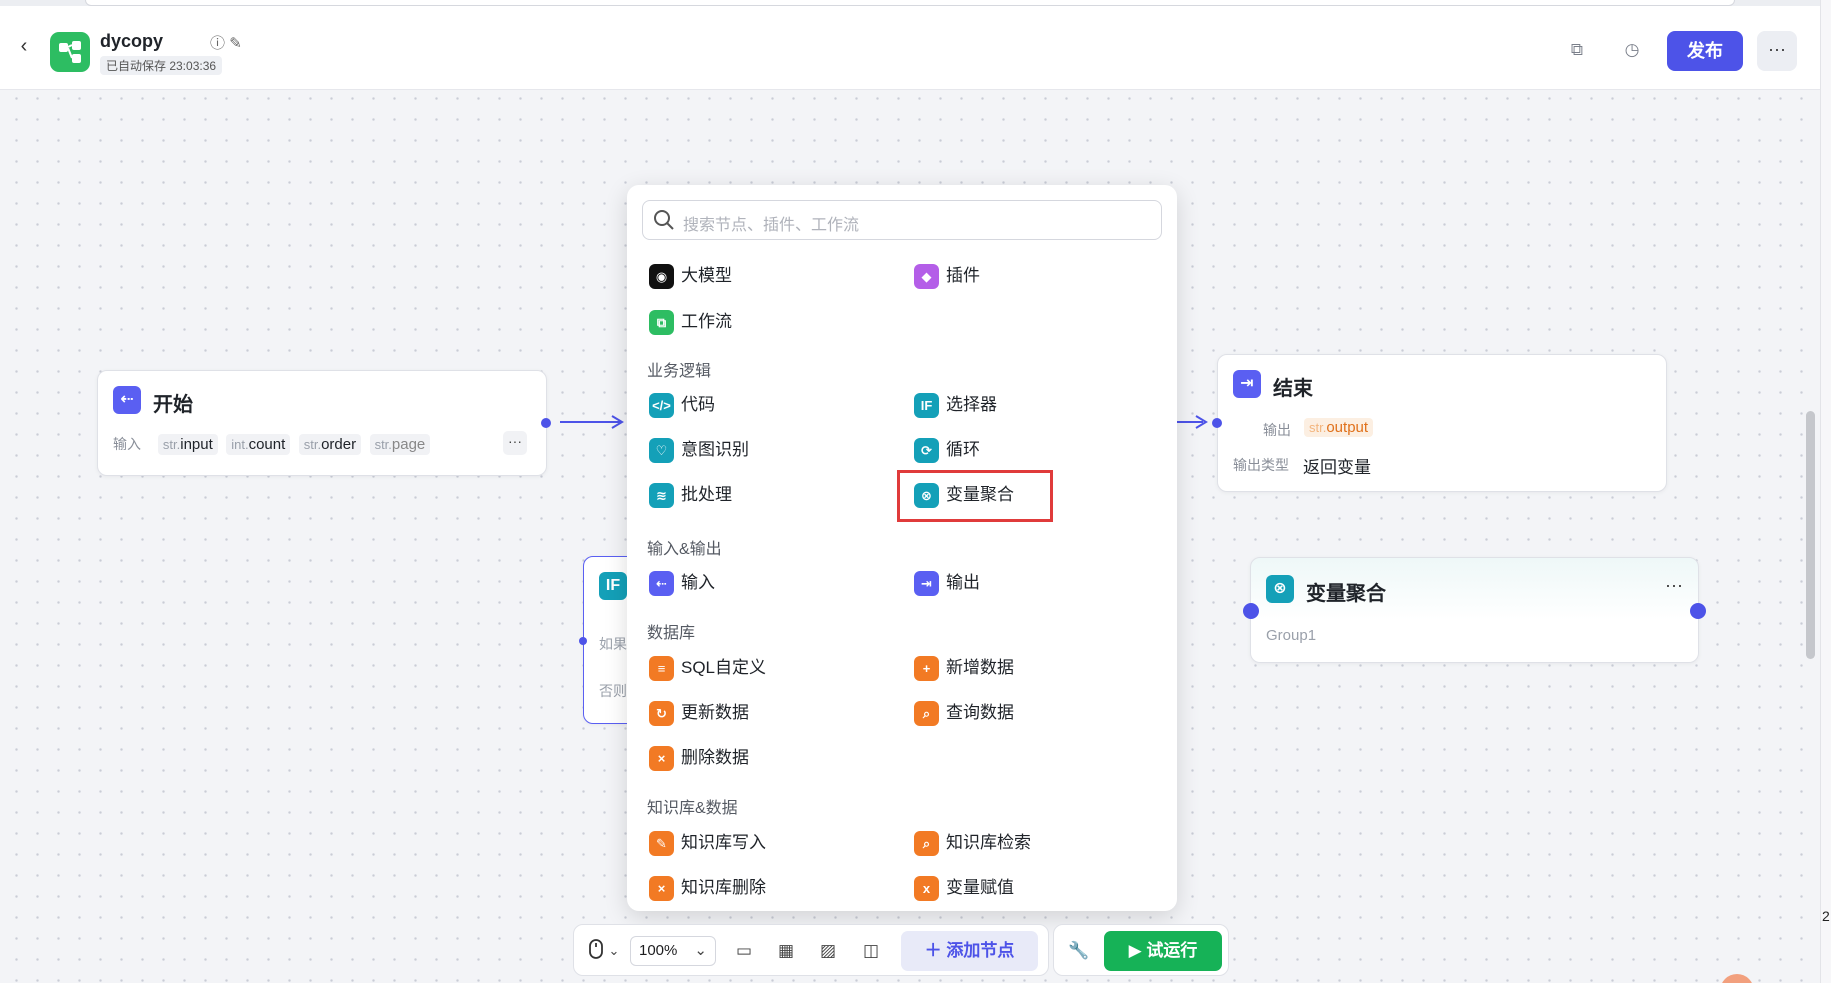 Image resolution: width=1831 pixels, height=983 pixels. I want to click on section-input-output: 输入&输出, so click(684, 549).